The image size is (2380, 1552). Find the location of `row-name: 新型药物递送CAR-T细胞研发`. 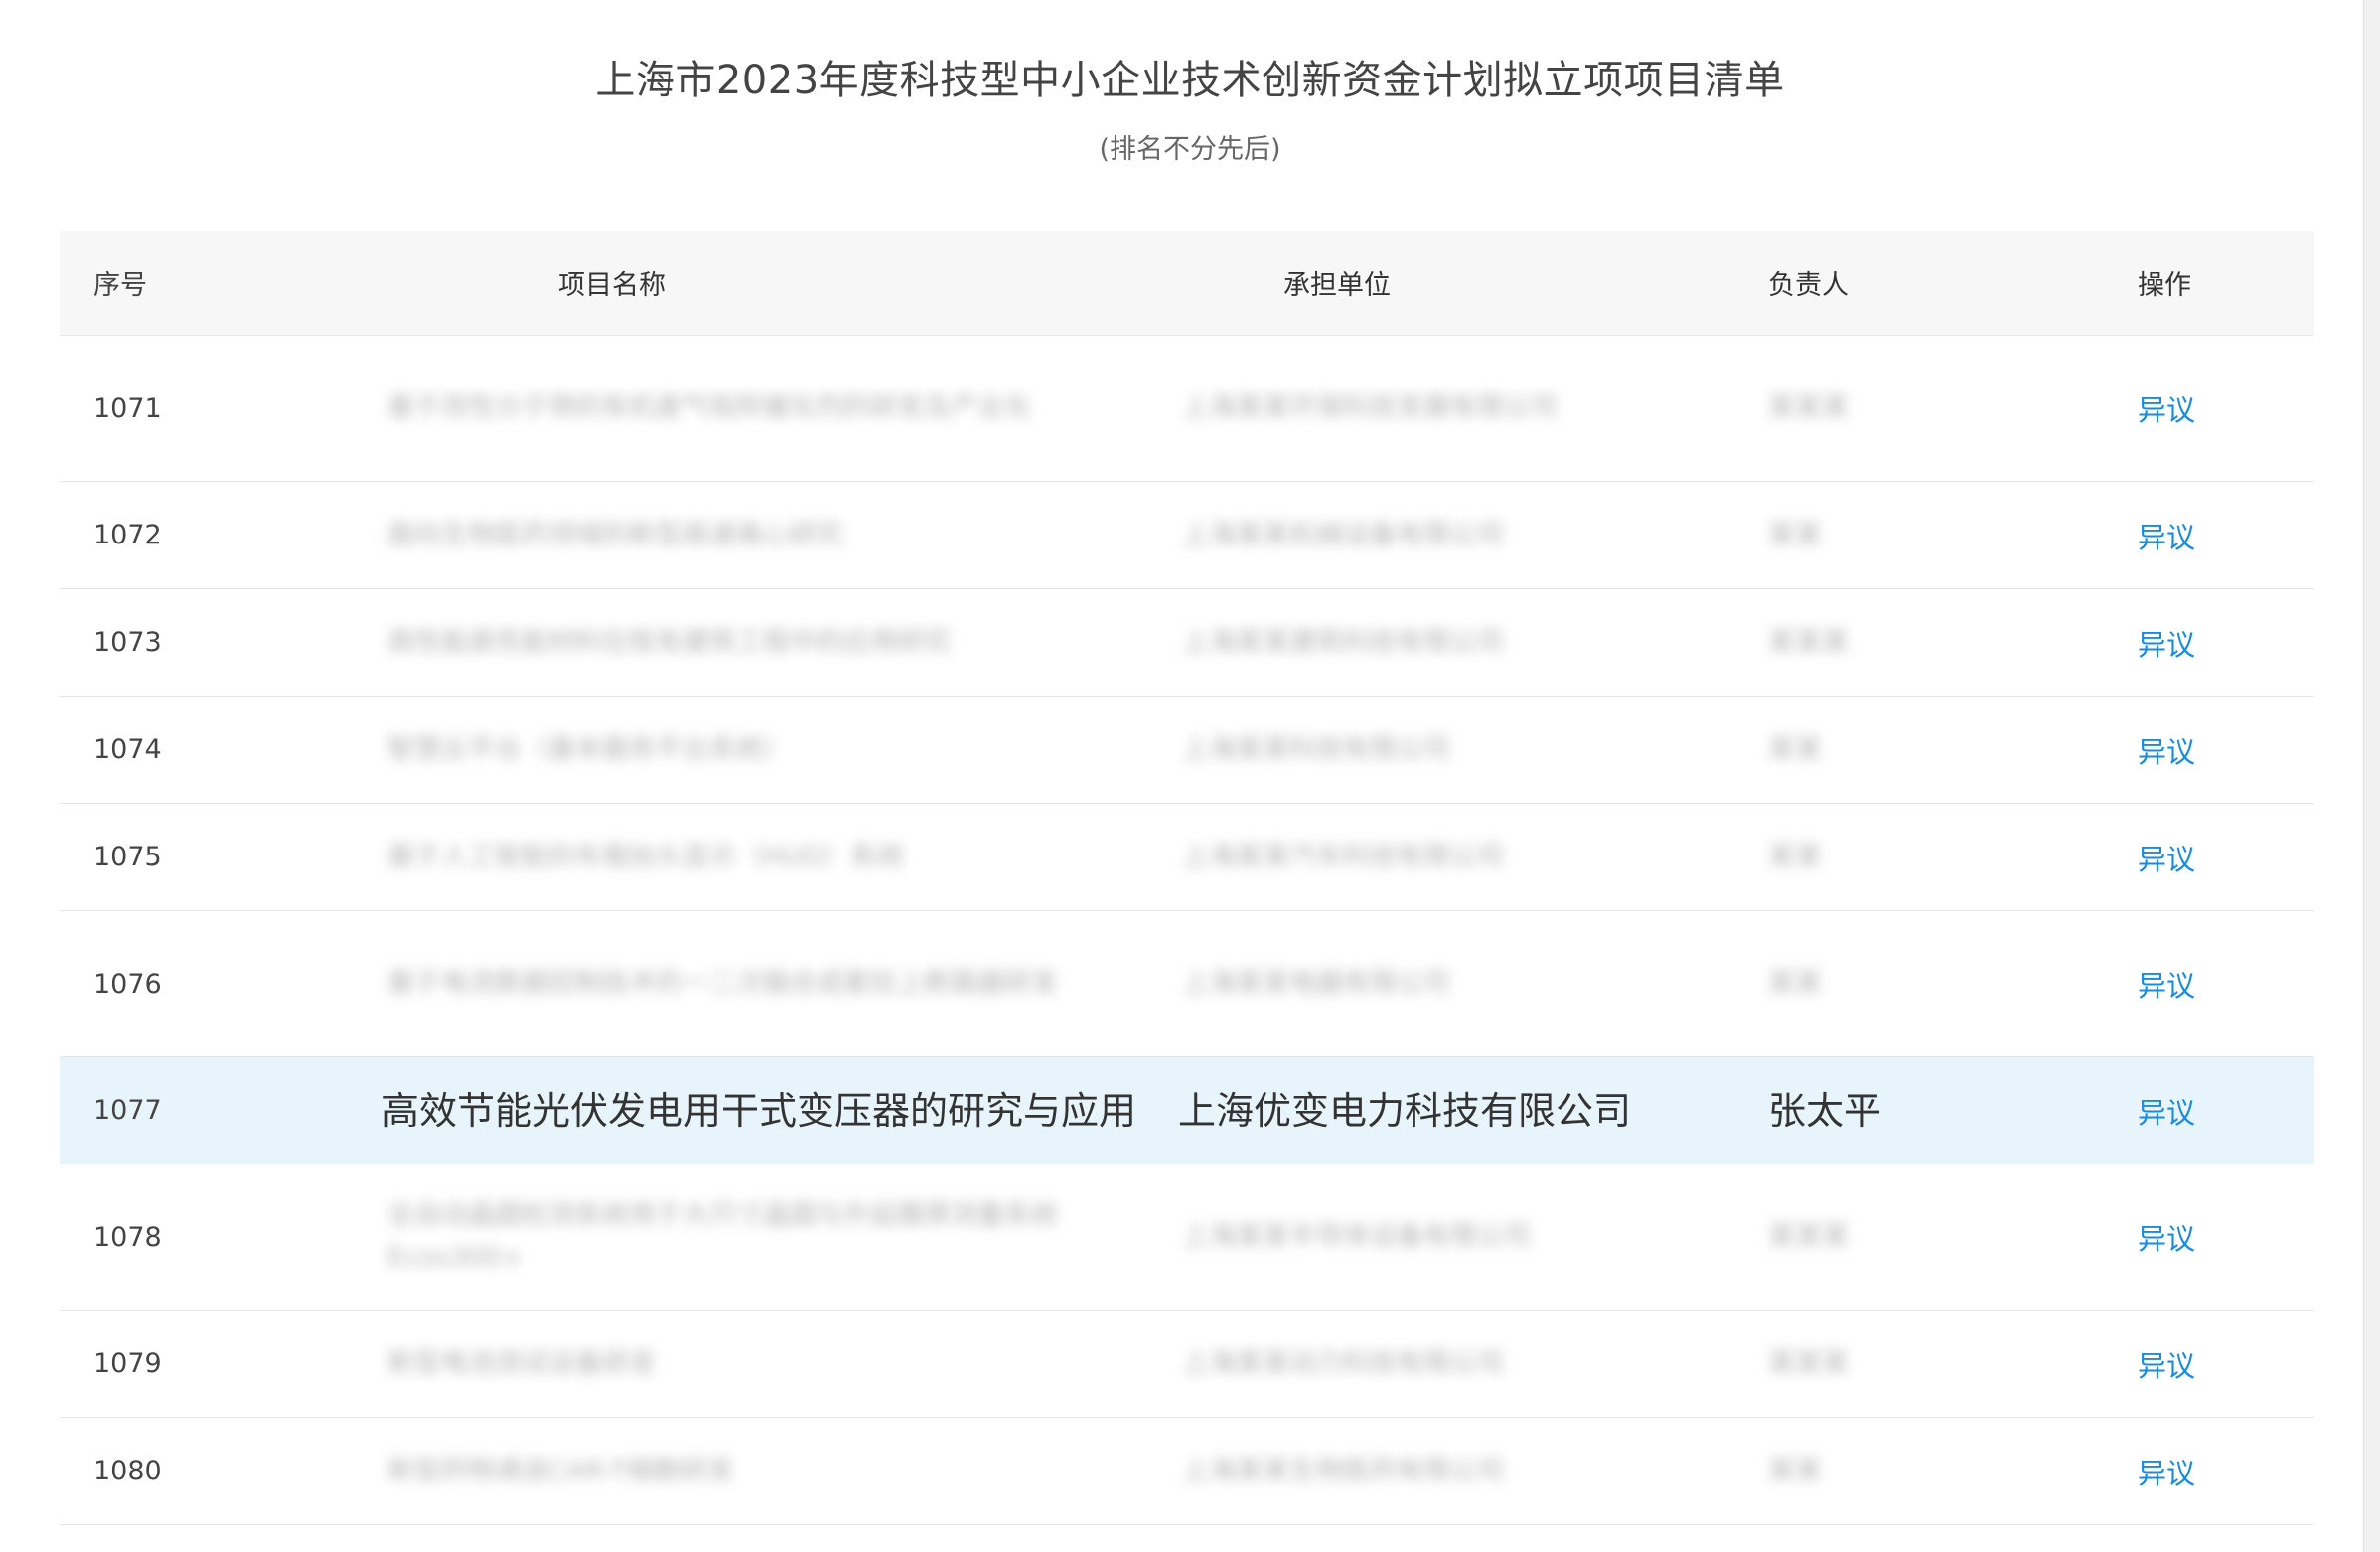

row-name: 新型药物递送CAR-T细胞研发 is located at coordinates (560, 1470).